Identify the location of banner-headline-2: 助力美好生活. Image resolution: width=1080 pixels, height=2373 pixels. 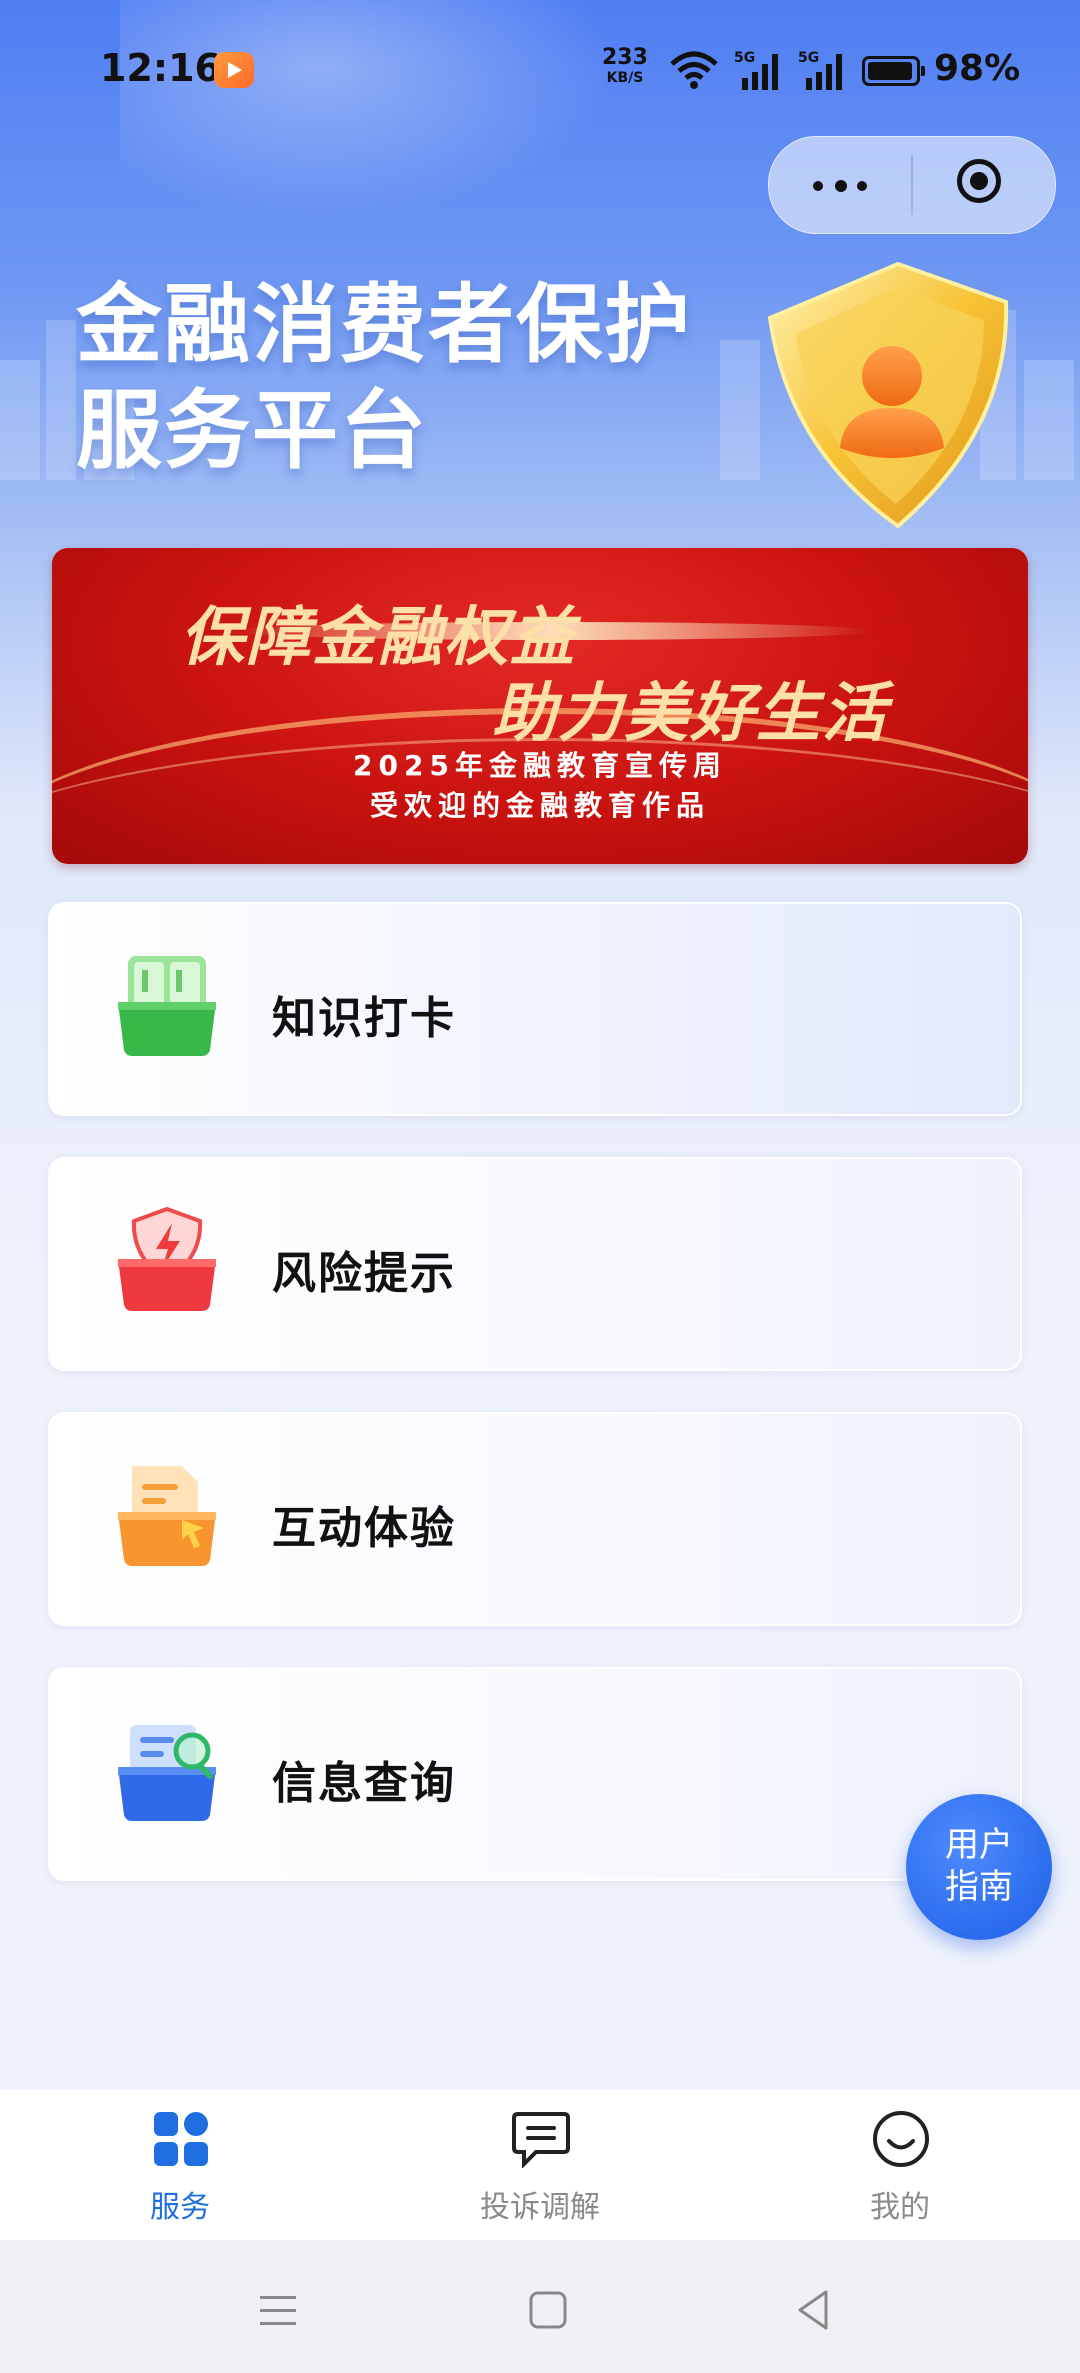
(690, 714).